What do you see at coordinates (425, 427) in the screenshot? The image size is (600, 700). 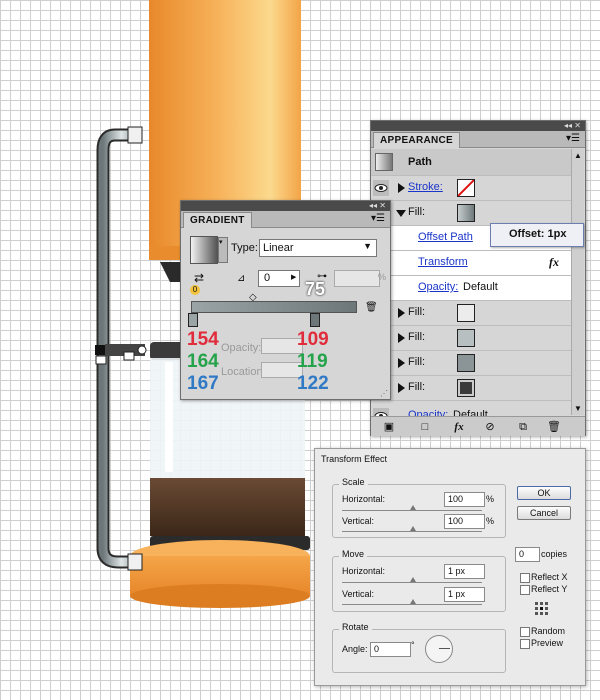 I see `add-fill-icon: □` at bounding box center [425, 427].